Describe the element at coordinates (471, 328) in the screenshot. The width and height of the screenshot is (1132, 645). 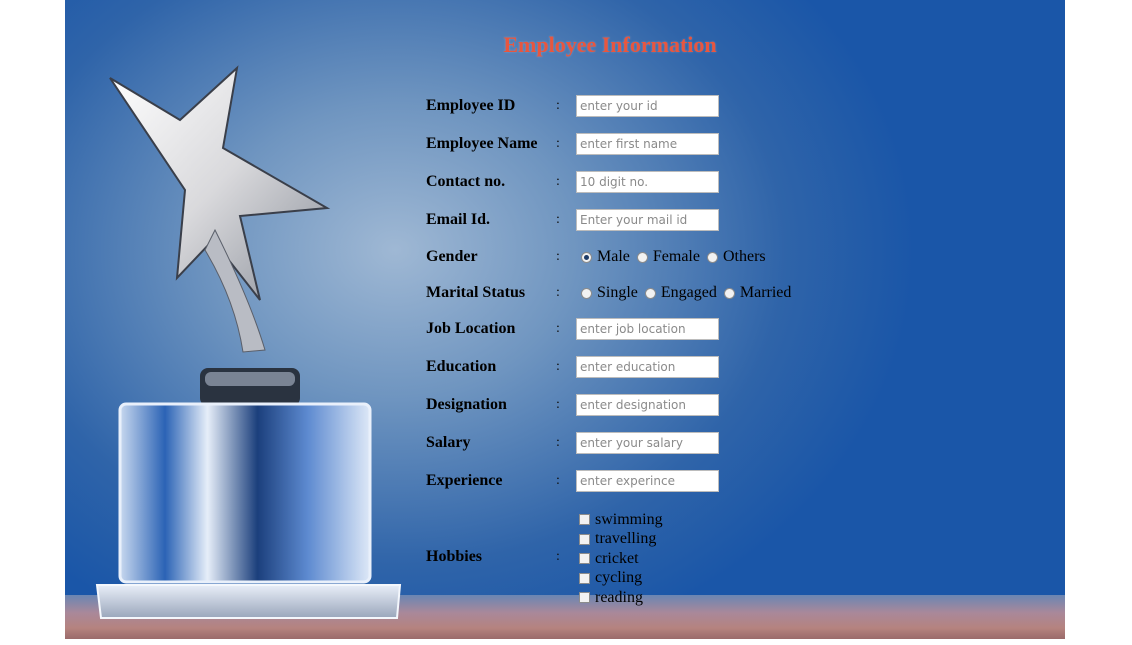
I see `job-location-label: Job Location` at that location.